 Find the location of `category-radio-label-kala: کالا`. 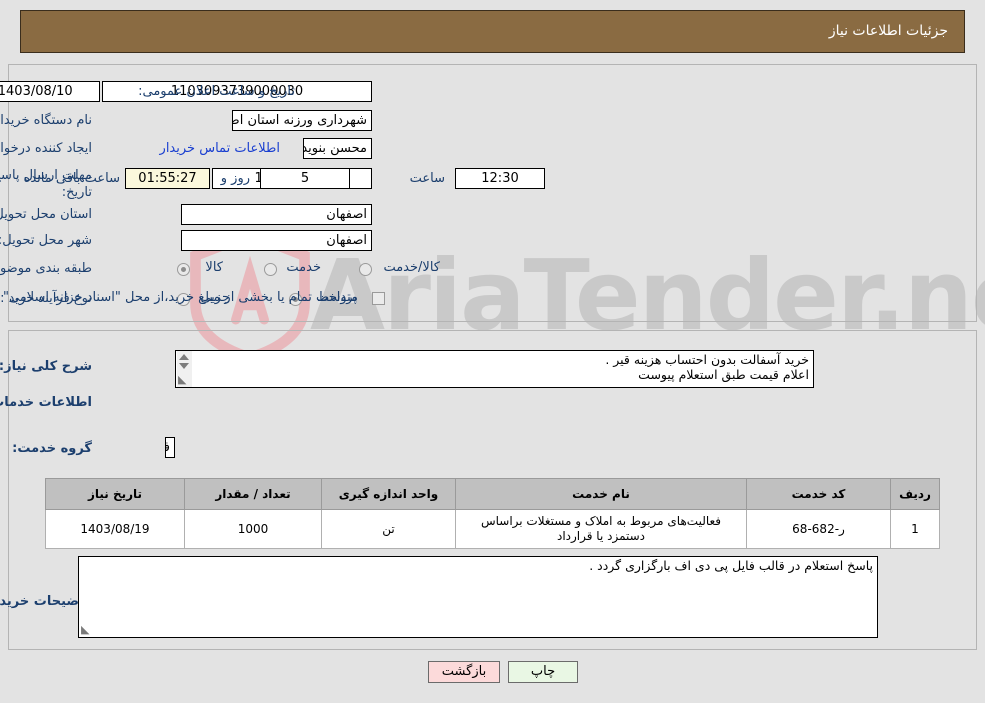

category-radio-label-kala: کالا is located at coordinates (214, 267).